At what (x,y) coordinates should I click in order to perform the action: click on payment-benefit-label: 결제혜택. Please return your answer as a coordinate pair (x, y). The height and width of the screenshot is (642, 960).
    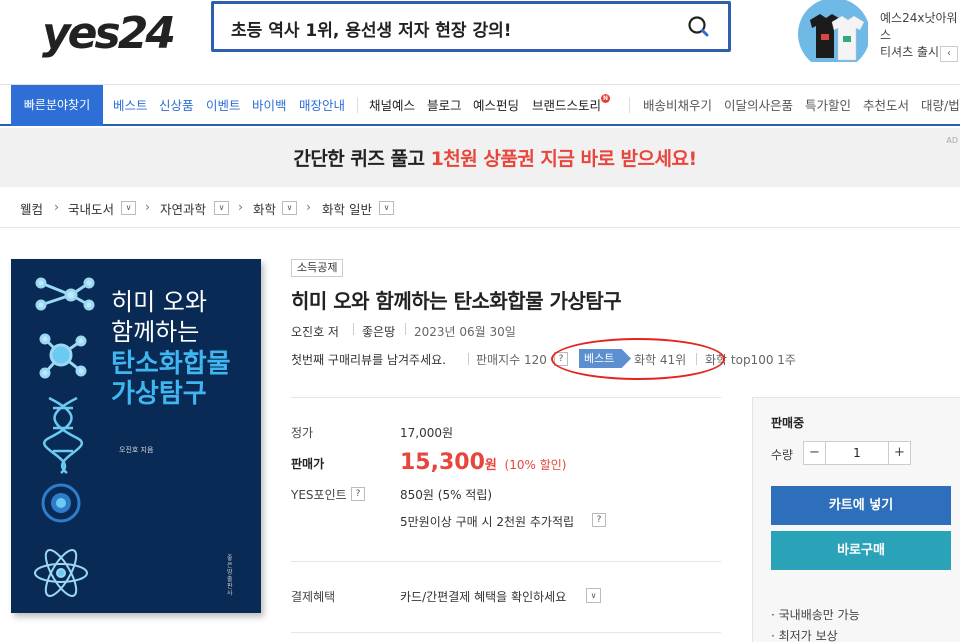
    Looking at the image, I should click on (313, 597).